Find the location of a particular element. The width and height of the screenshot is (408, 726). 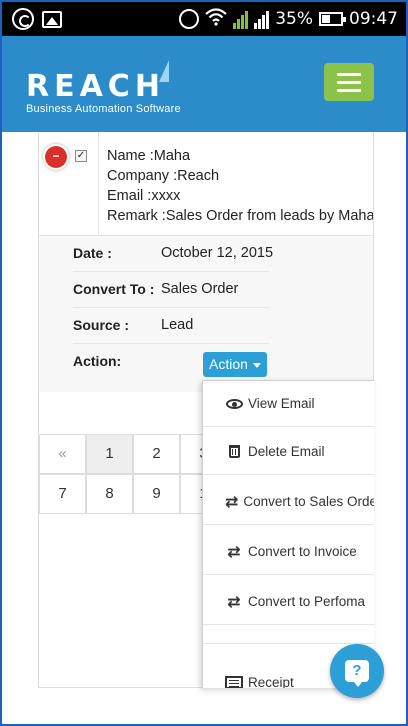

help-button: ? is located at coordinates (357, 671).